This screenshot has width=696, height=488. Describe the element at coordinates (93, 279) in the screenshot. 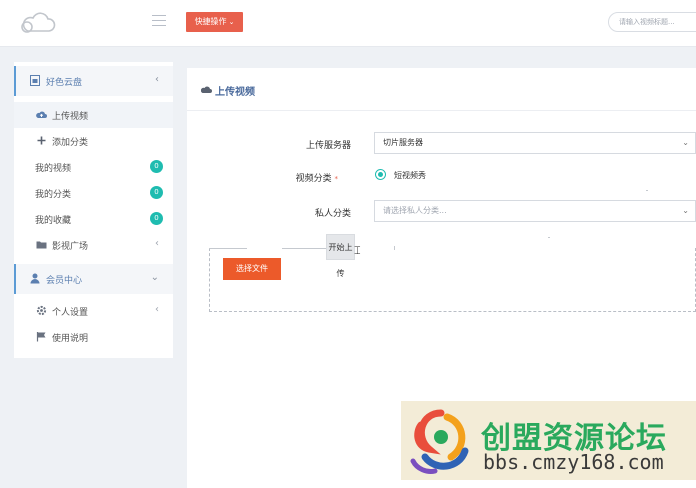

I see `sidebar-group-member: 会员中心 ⌄` at that location.